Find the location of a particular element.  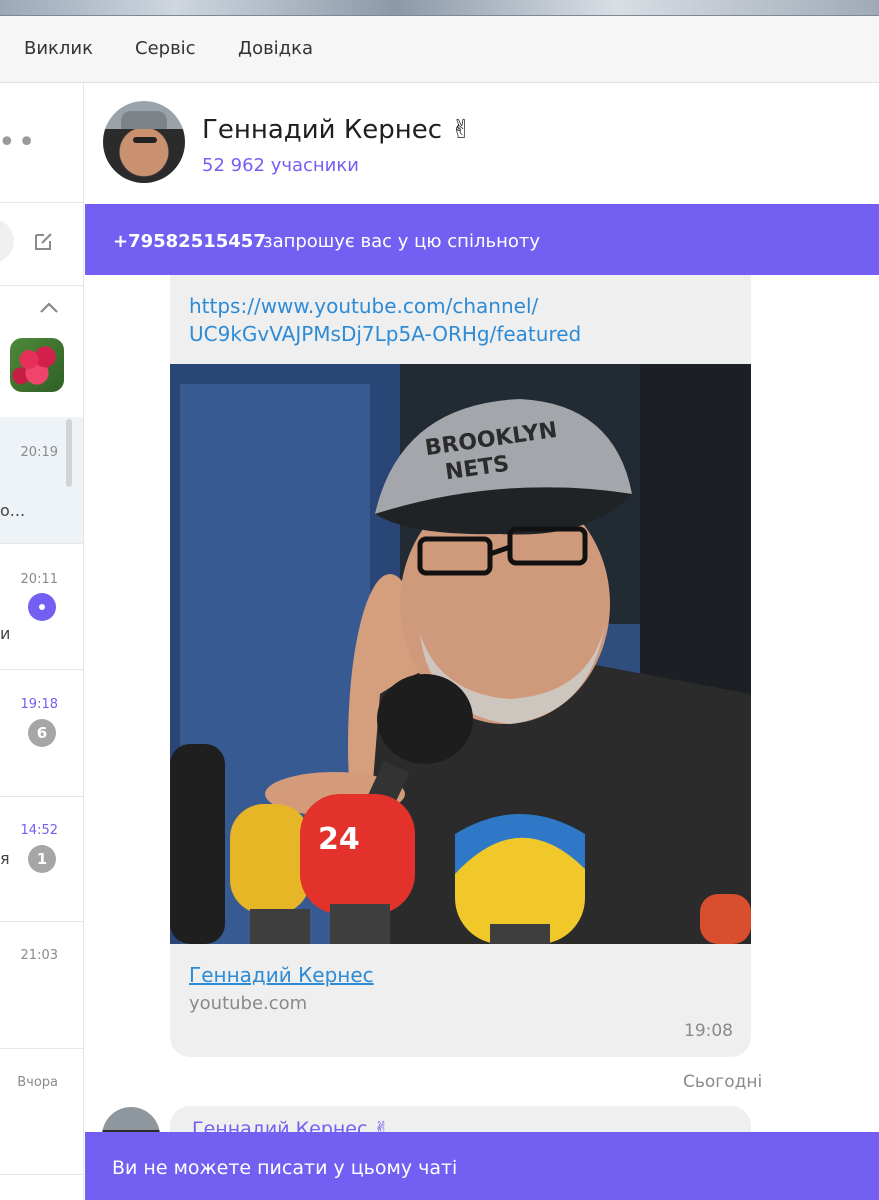

chat-time: 21:03 is located at coordinates (39, 955).